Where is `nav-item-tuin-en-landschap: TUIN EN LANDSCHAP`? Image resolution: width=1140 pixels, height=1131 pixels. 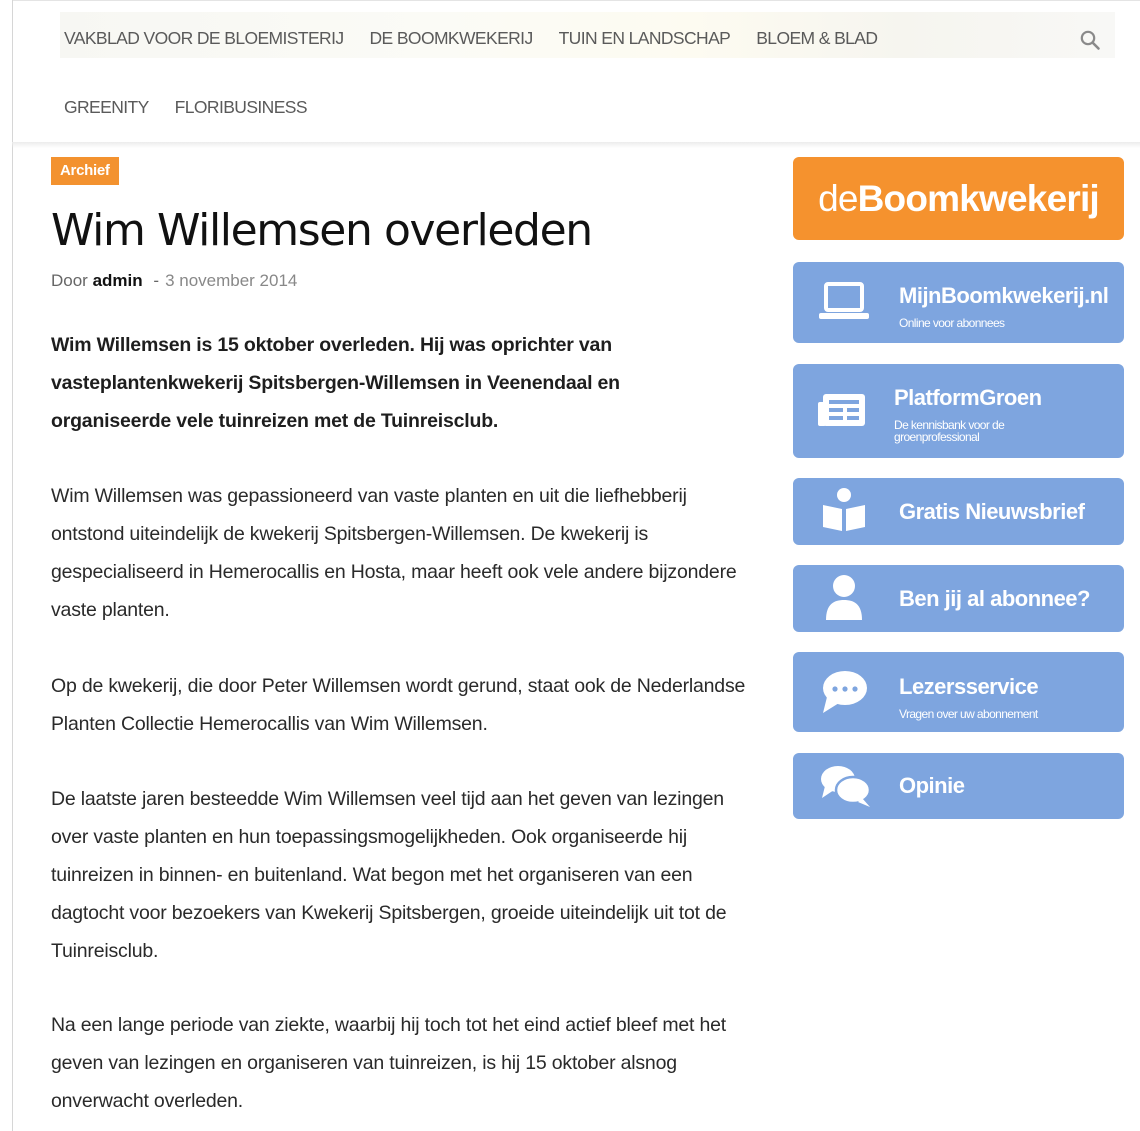 nav-item-tuin-en-landschap: TUIN EN LANDSCHAP is located at coordinates (645, 38).